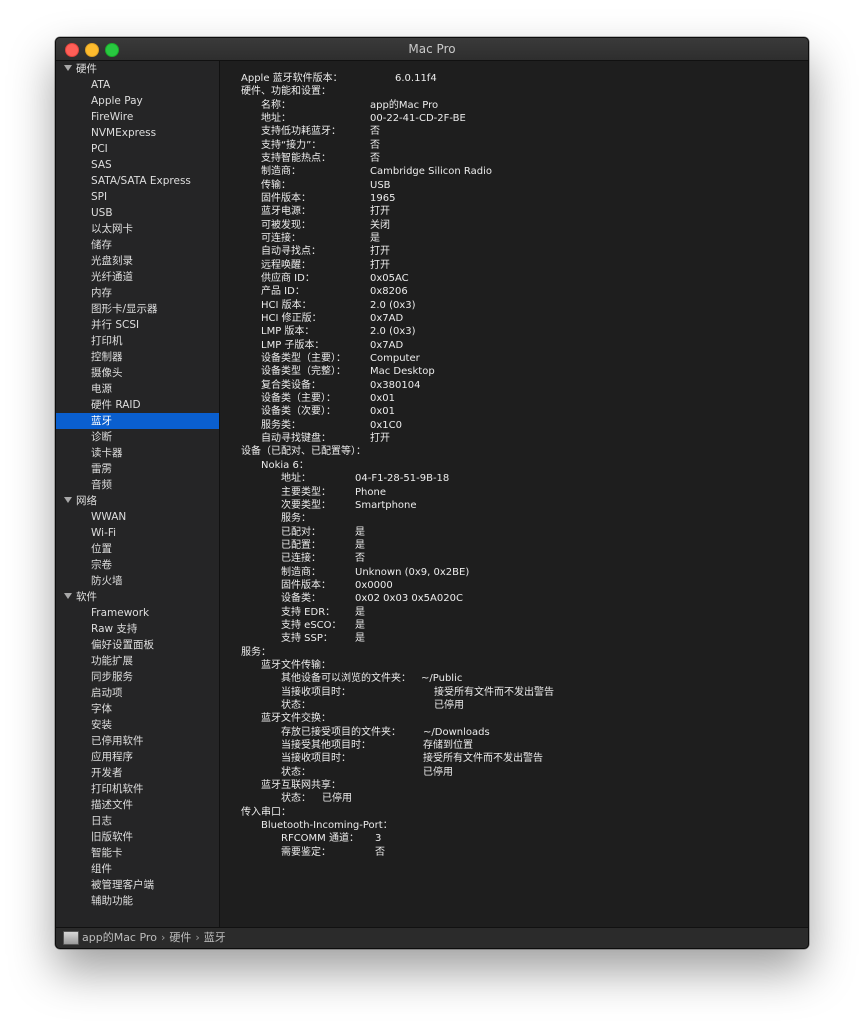 This screenshot has height=1022, width=863. I want to click on sidebar-category-label: 软件, so click(86, 597).